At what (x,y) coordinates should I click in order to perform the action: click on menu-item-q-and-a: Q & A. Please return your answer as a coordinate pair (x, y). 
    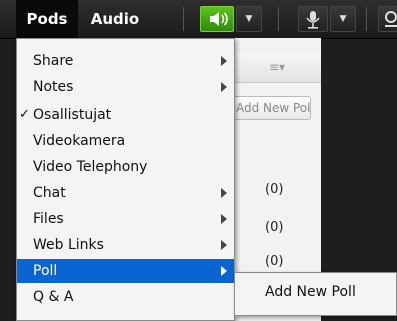
    Looking at the image, I should click on (125, 297).